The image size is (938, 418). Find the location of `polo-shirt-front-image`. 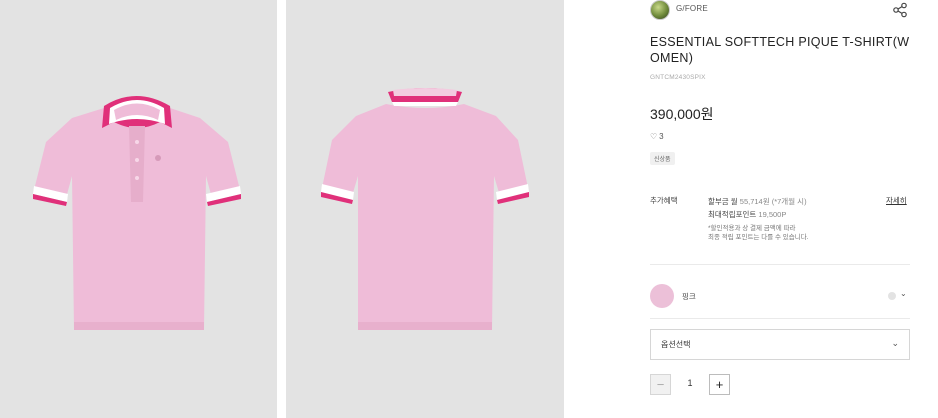

polo-shirt-front-image is located at coordinates (137, 213).